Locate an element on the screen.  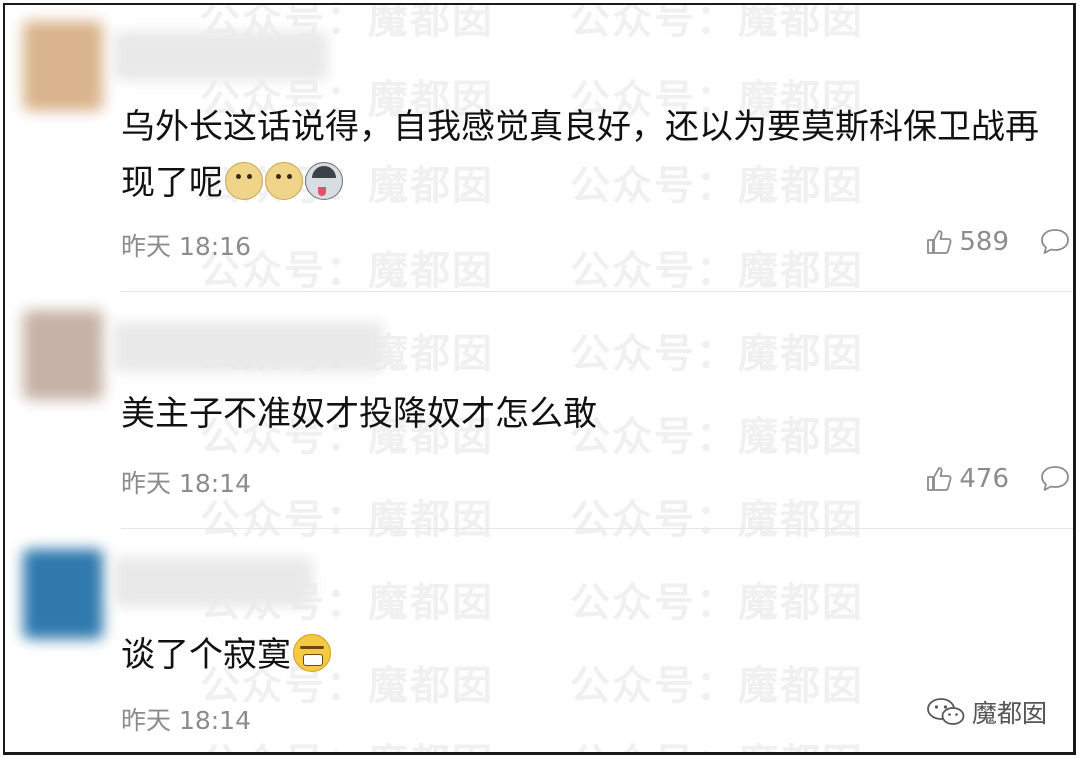
comment-text: 乌外长这话说得，自我感觉真良好，还以为要莫斯科保卫战再现了呢 is located at coordinates (589, 155).